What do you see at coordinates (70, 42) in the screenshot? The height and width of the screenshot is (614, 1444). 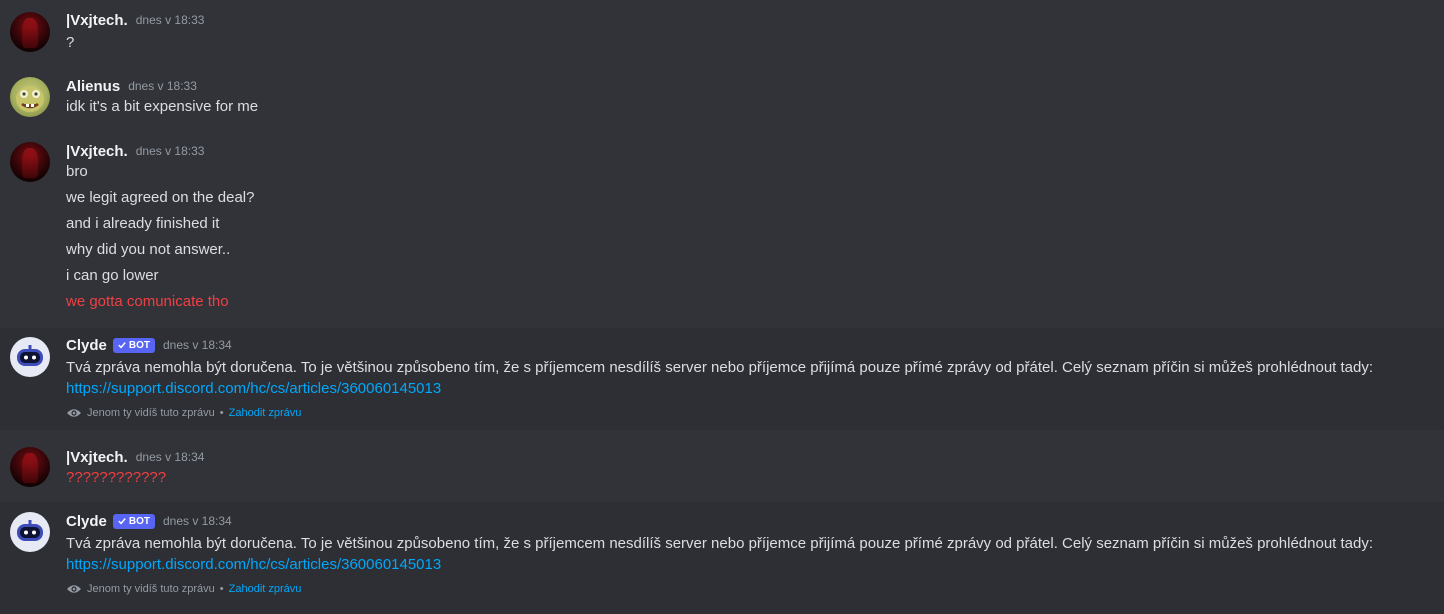 I see `message-text: ?` at bounding box center [70, 42].